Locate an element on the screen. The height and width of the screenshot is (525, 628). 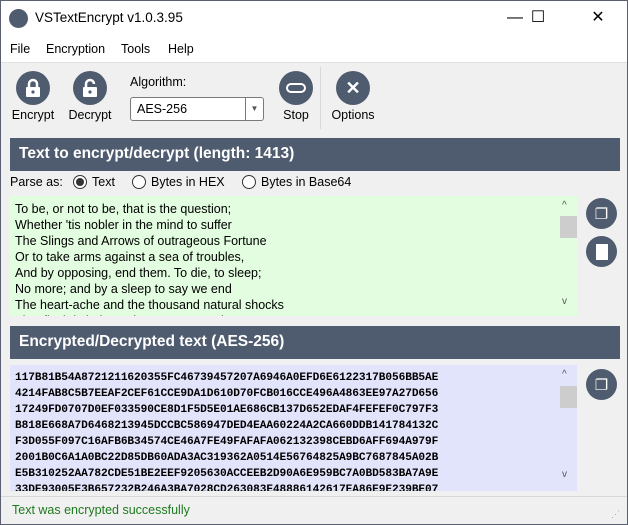
status-text: Text was encrypted successfully is located at coordinates (101, 510).